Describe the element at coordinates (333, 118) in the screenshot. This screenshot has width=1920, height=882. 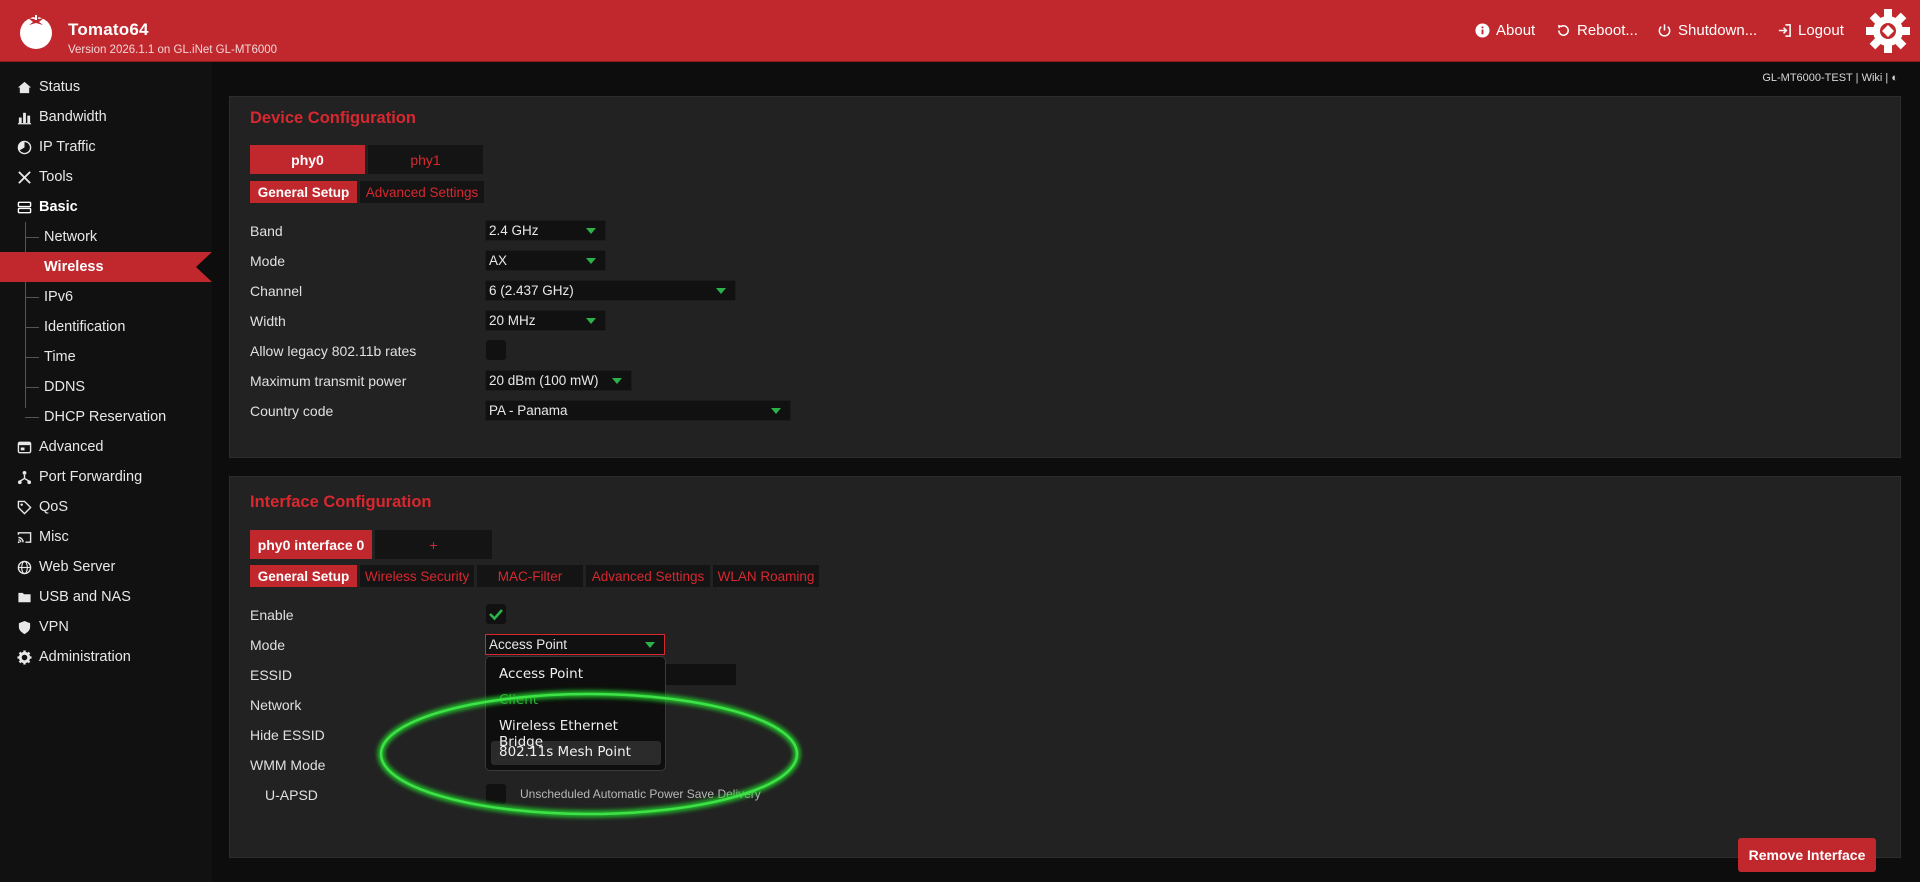
I see `panel-title: Device Configuration` at that location.